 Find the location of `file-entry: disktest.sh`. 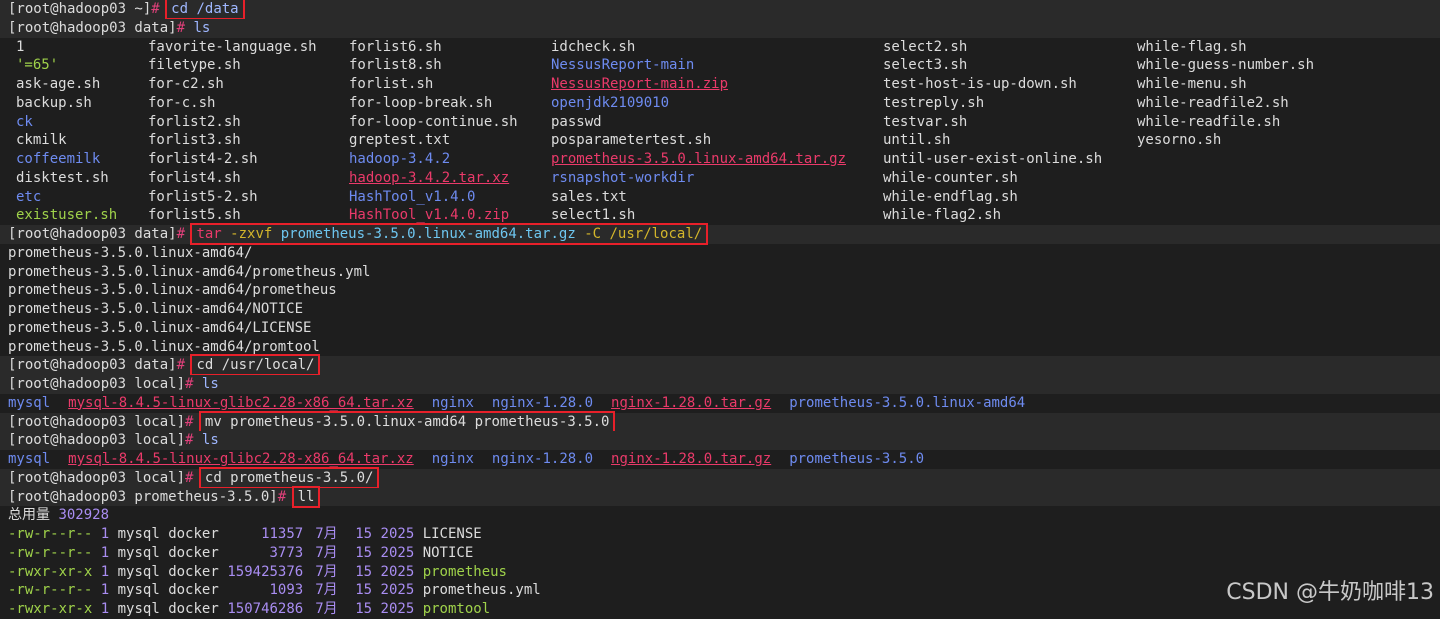

file-entry: disktest.sh is located at coordinates (62, 178).